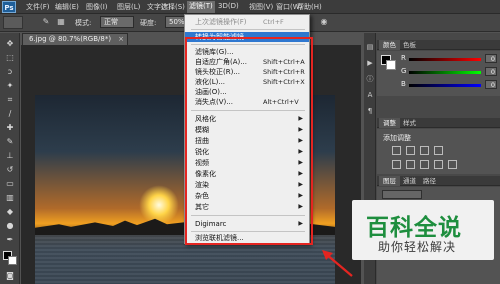 Image resolution: width=500 pixels, height=284 pixels. I want to click on menu-item-last-filter: 上次滤镜操作(F) Ctrl+F, so click(247, 22).